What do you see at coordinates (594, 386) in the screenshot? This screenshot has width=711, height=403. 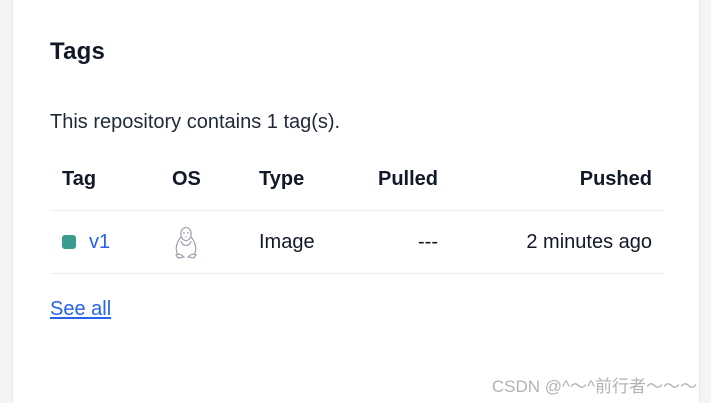 I see `watermark-text: CSDN @^～^前行者～～～` at bounding box center [594, 386].